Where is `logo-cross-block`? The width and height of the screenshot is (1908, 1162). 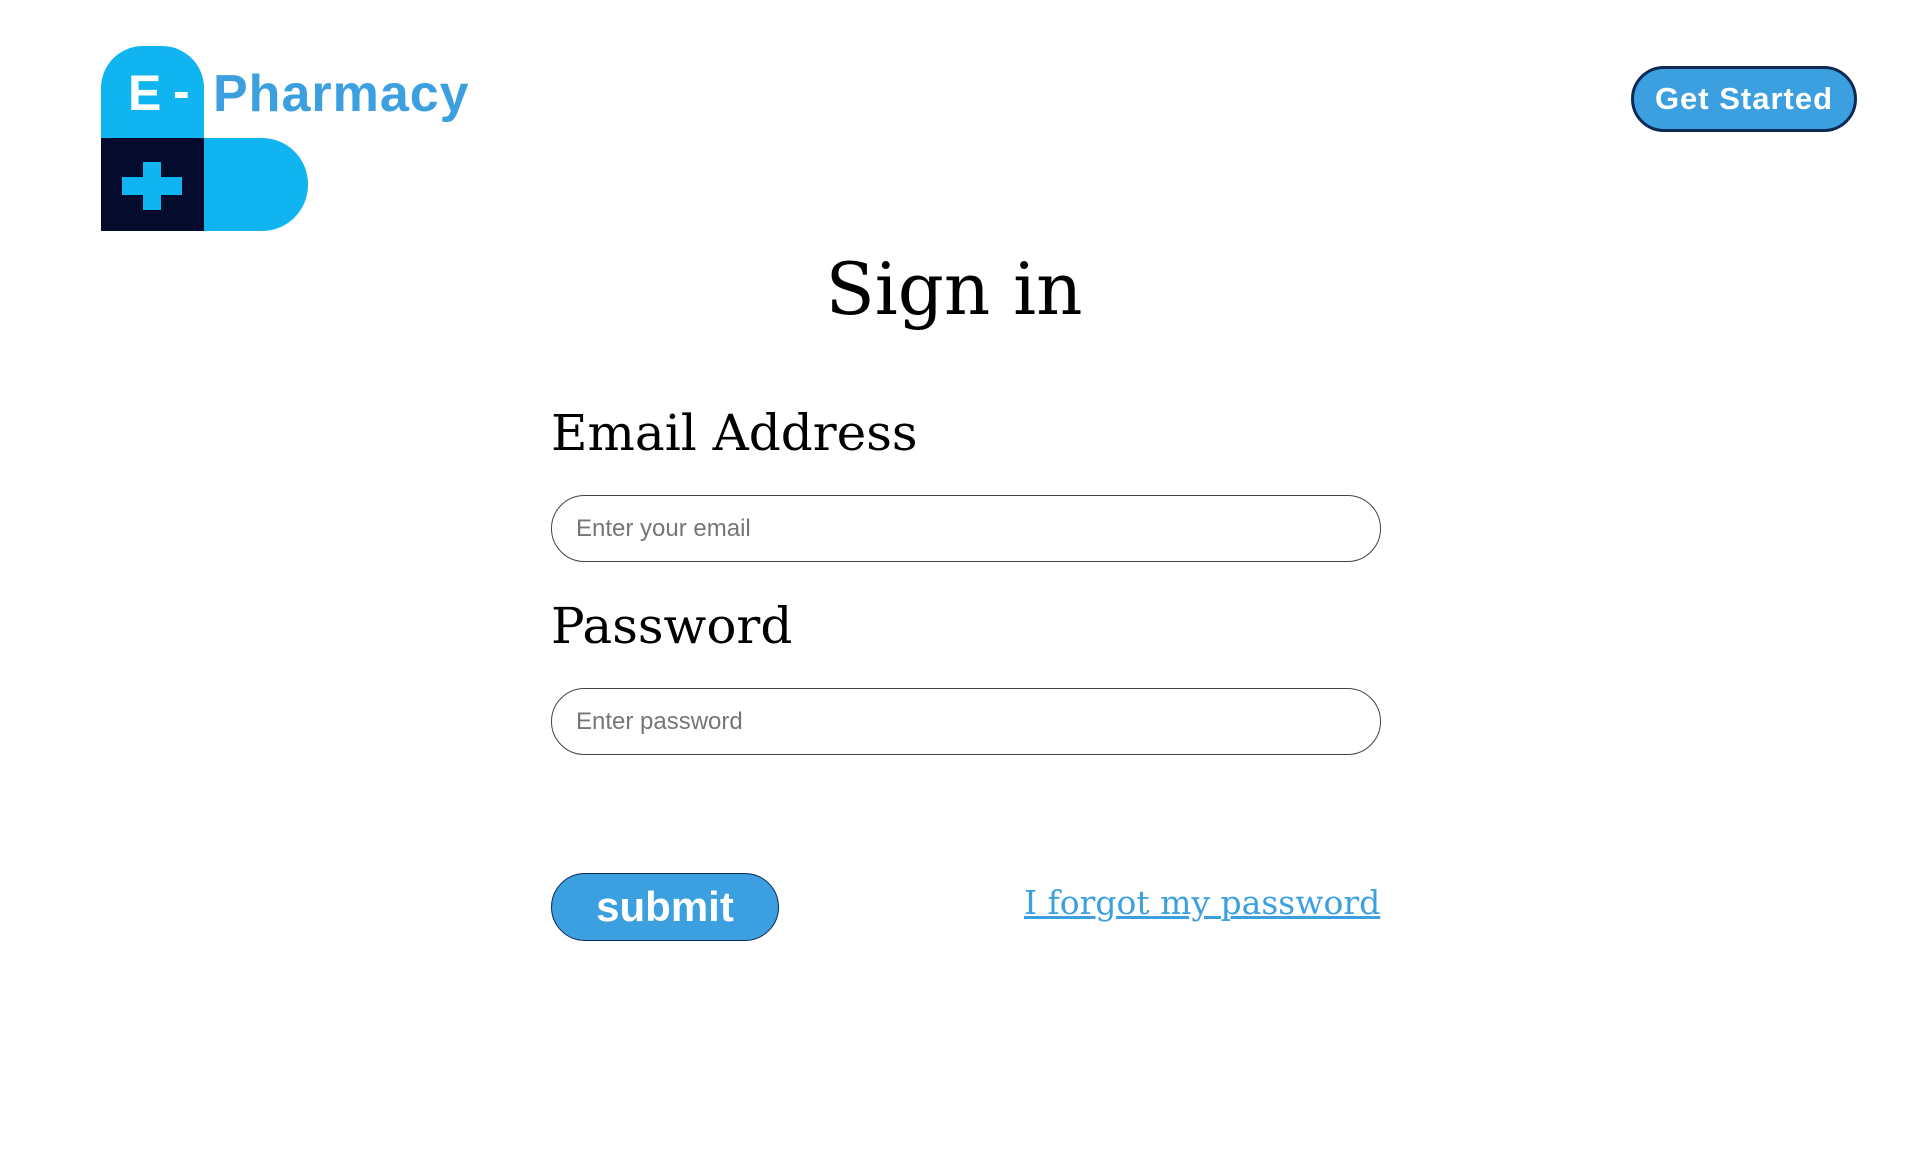 logo-cross-block is located at coordinates (152, 184).